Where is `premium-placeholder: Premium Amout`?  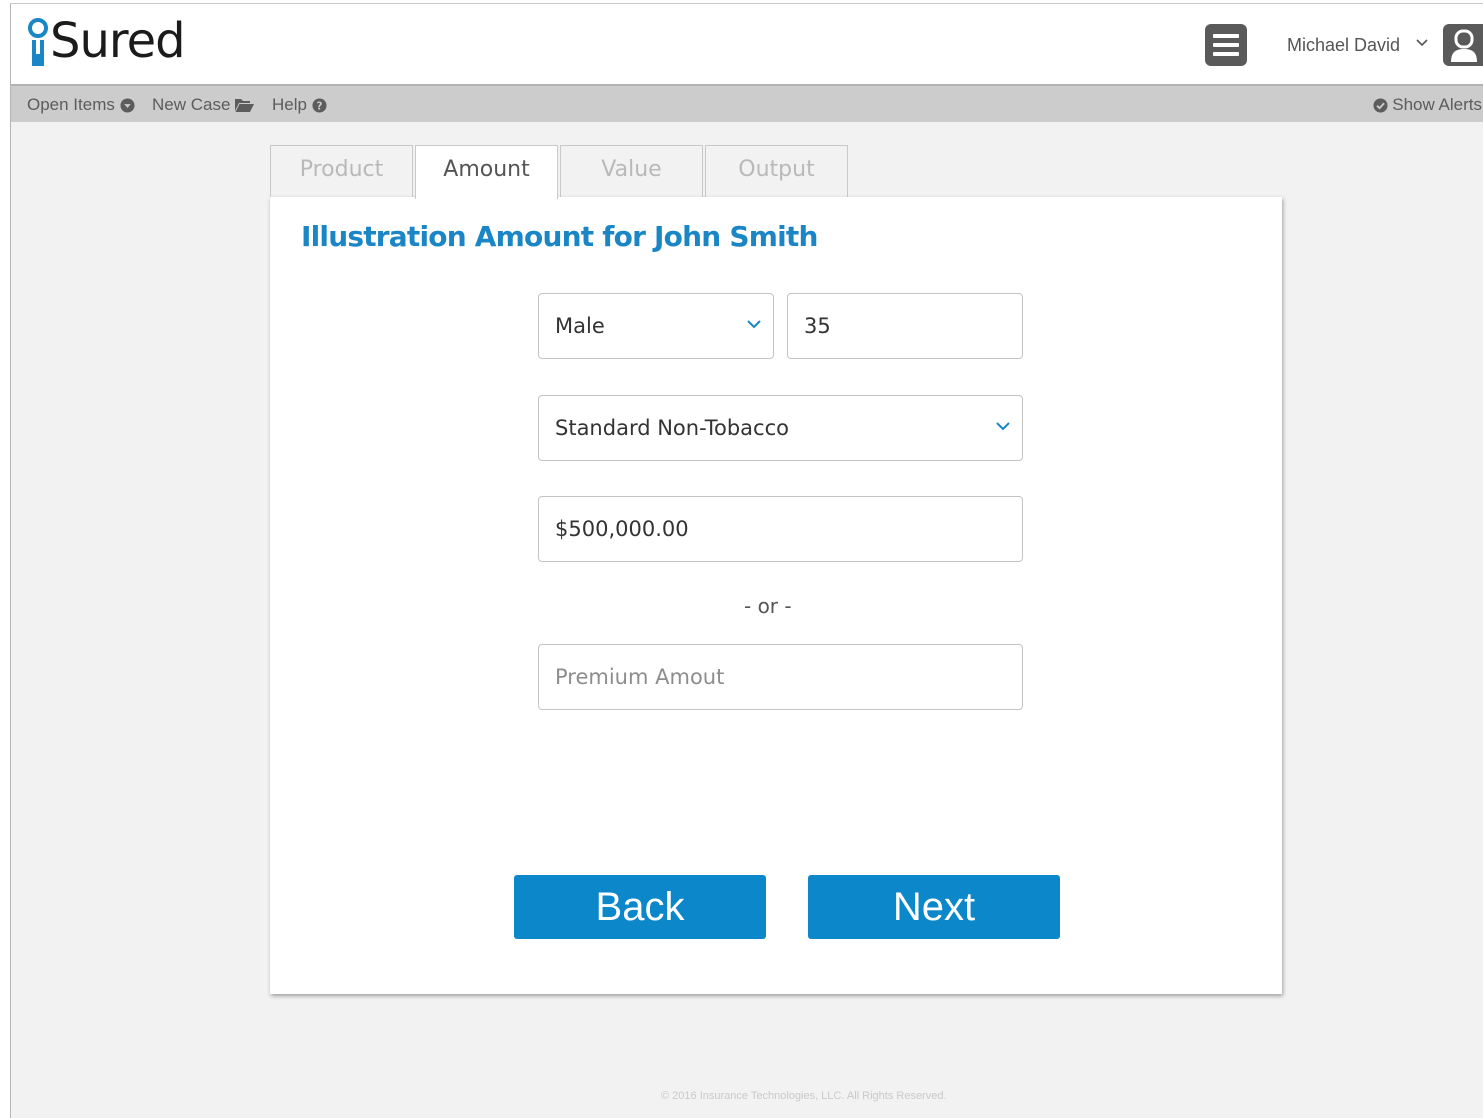
premium-placeholder: Premium Amout is located at coordinates (640, 677).